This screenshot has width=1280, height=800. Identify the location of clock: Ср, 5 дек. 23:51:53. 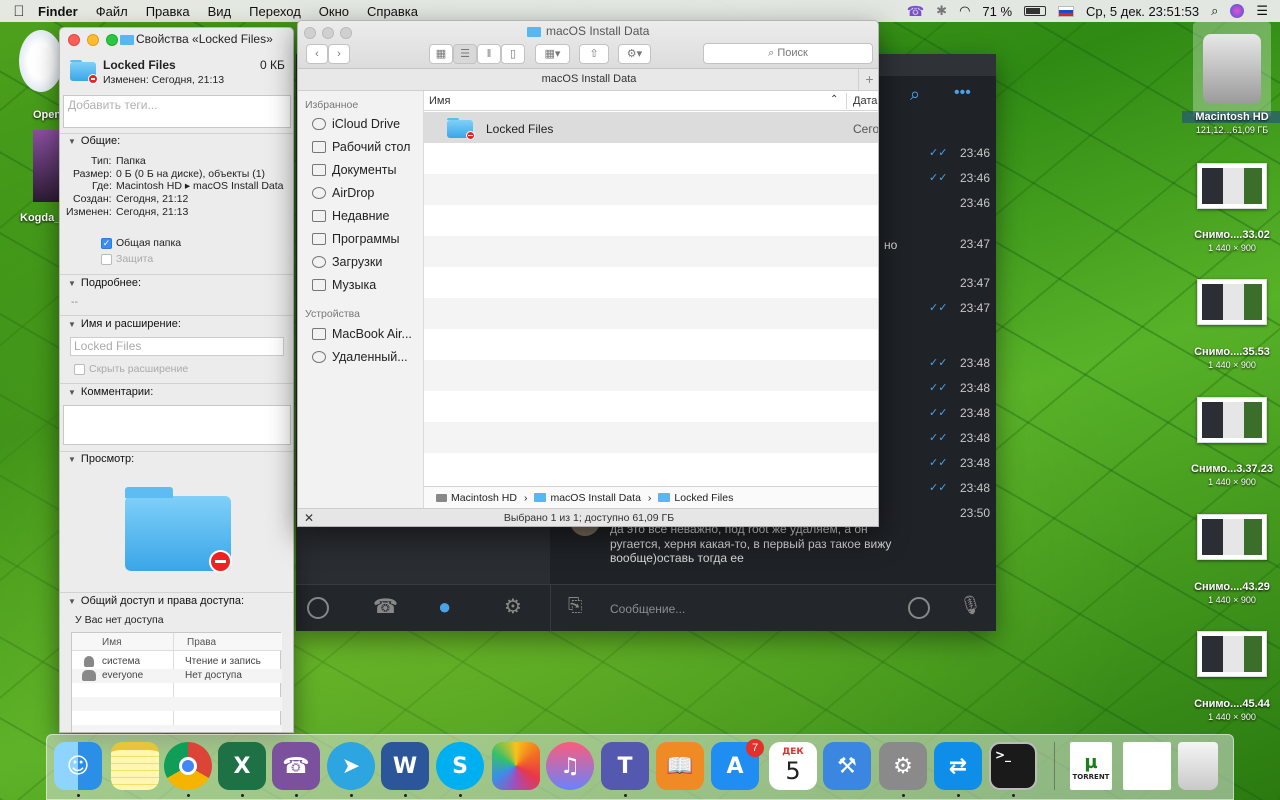
(1142, 11).